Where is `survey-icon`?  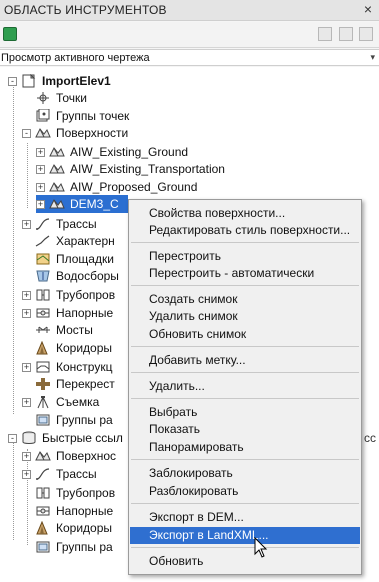 survey-icon is located at coordinates (43, 402).